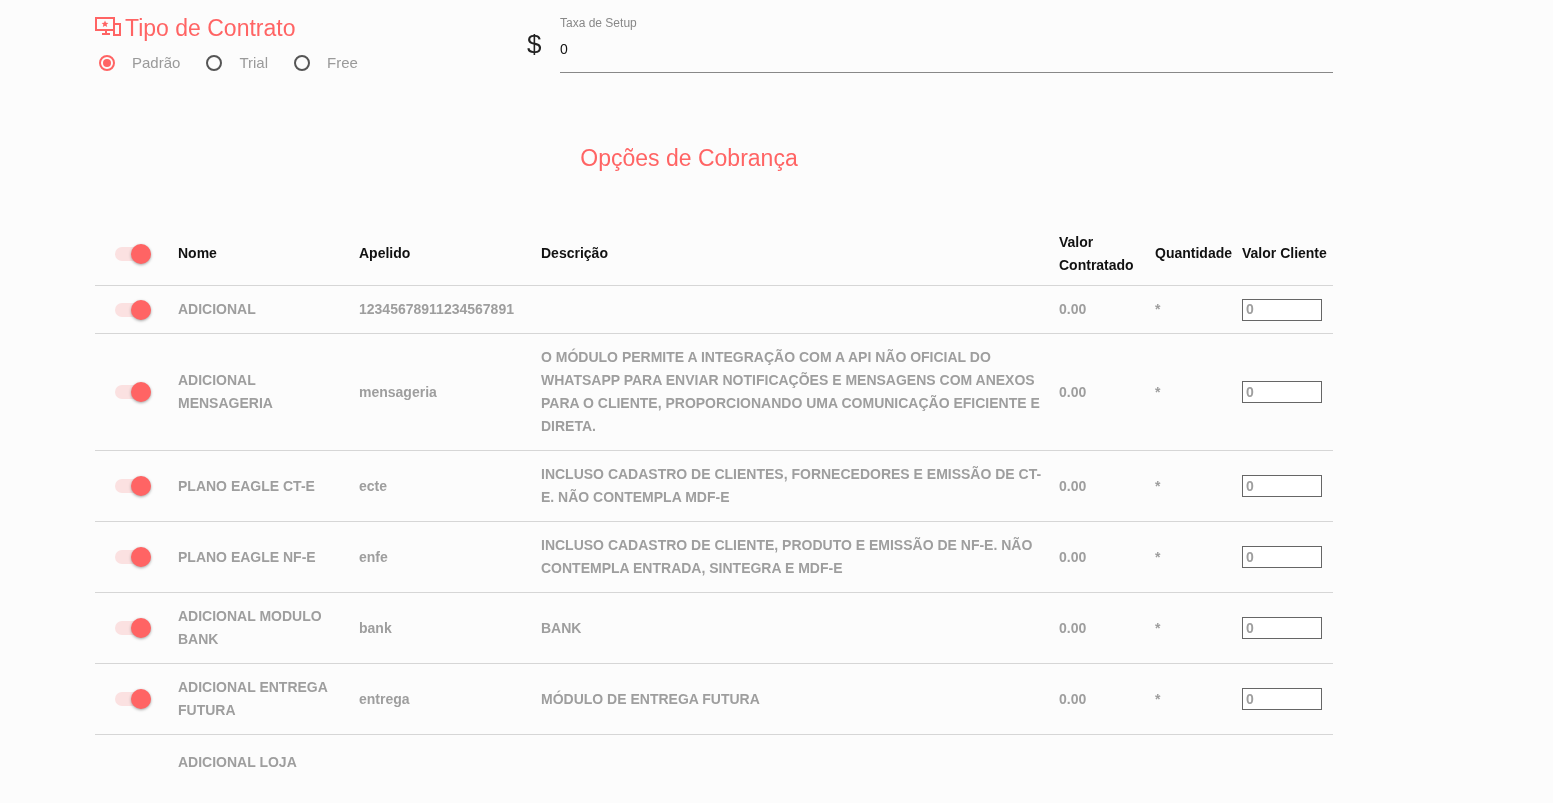 The height and width of the screenshot is (803, 1553). I want to click on table-cell-text: ADICIONAL MENSAGERIA, so click(226, 392).